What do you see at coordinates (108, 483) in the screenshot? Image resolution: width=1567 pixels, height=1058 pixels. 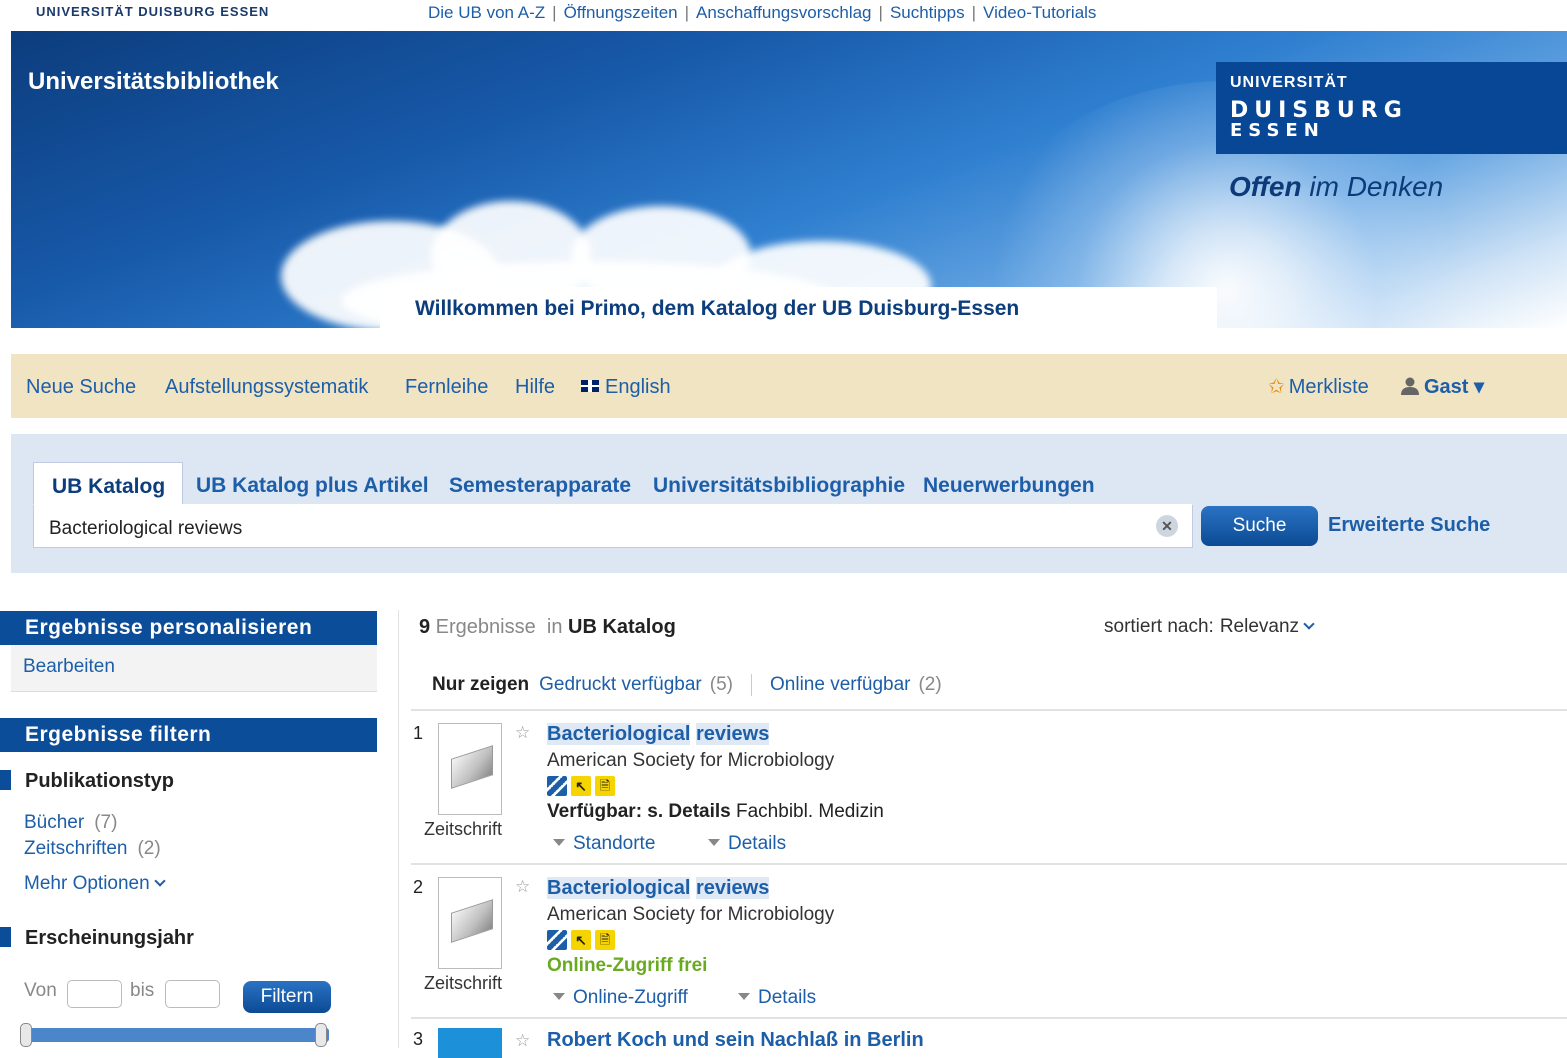 I see `tab-ub-katalog: UB Katalog` at bounding box center [108, 483].